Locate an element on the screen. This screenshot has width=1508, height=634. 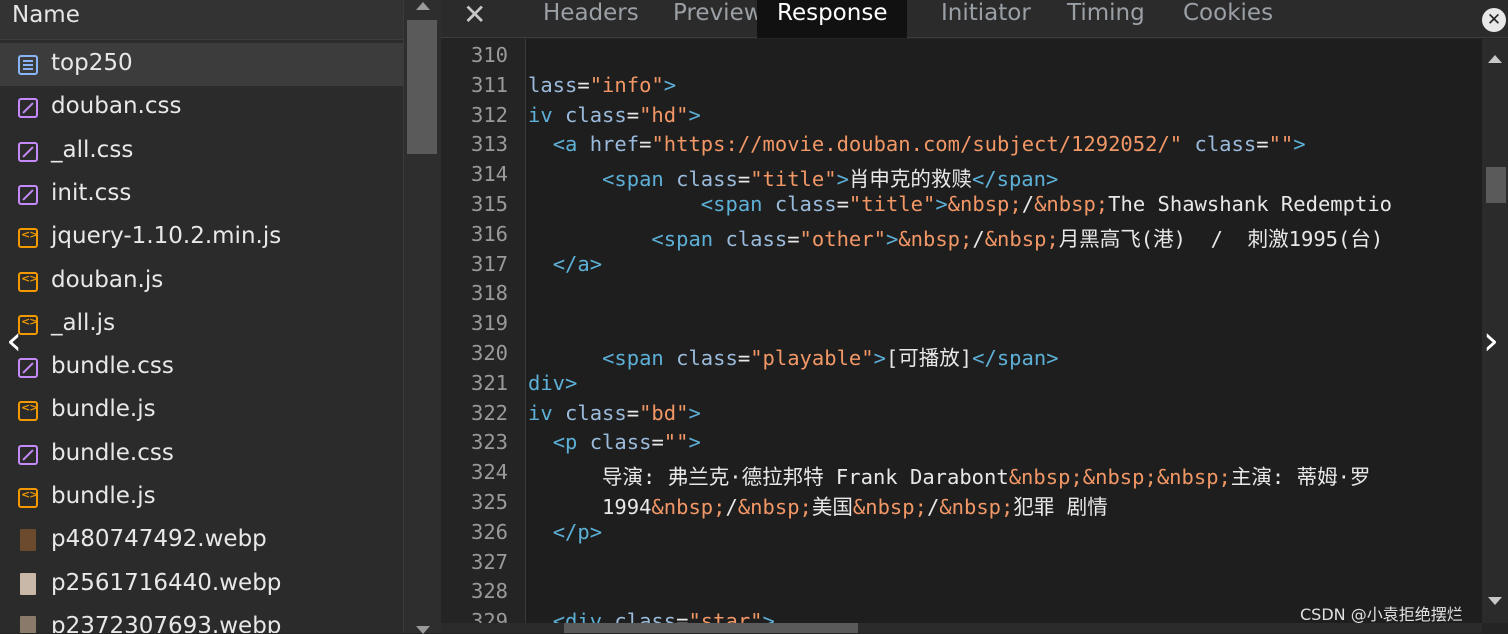
request-row: douban.js is located at coordinates (201, 281).